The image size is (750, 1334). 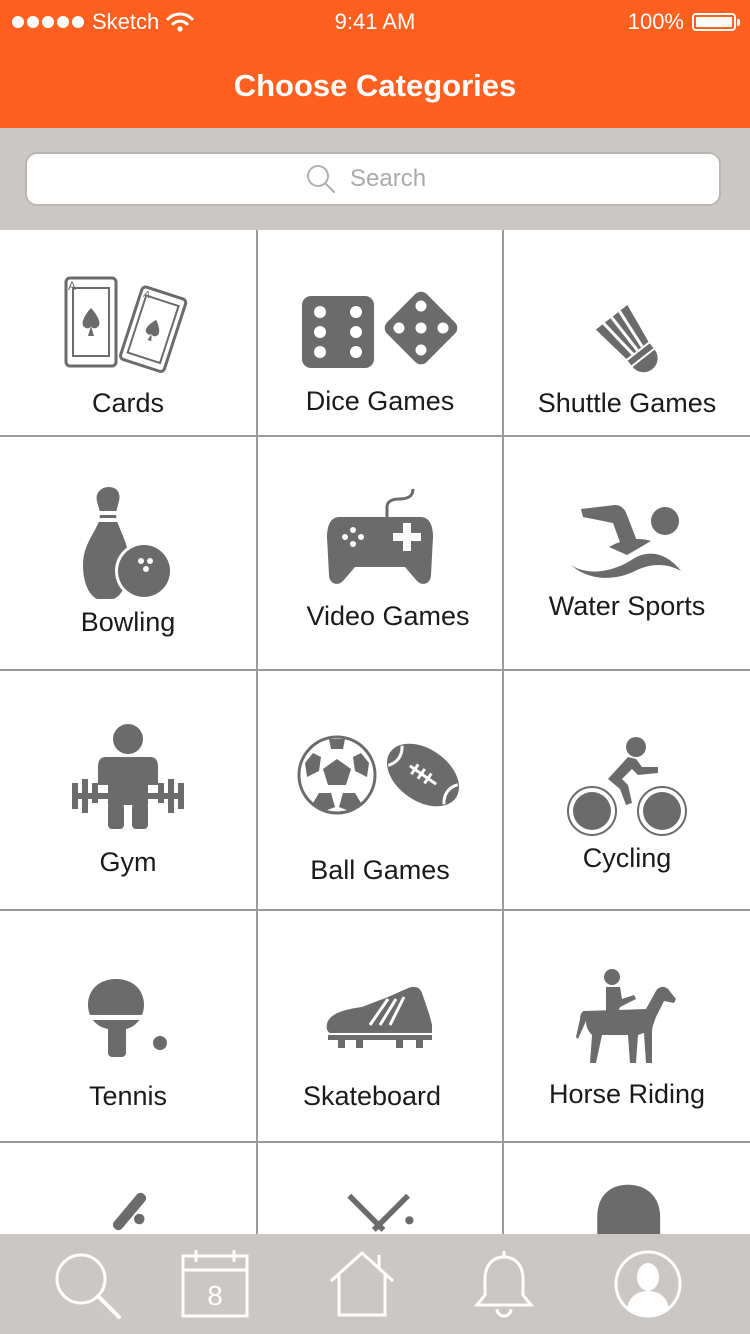 I want to click on category-gym: Gym, so click(x=128, y=790).